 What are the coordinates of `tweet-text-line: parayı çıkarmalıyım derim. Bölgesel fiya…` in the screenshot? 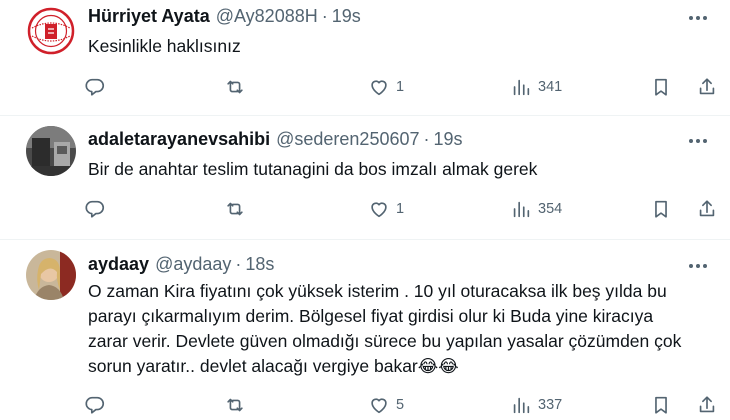 It's located at (371, 316).